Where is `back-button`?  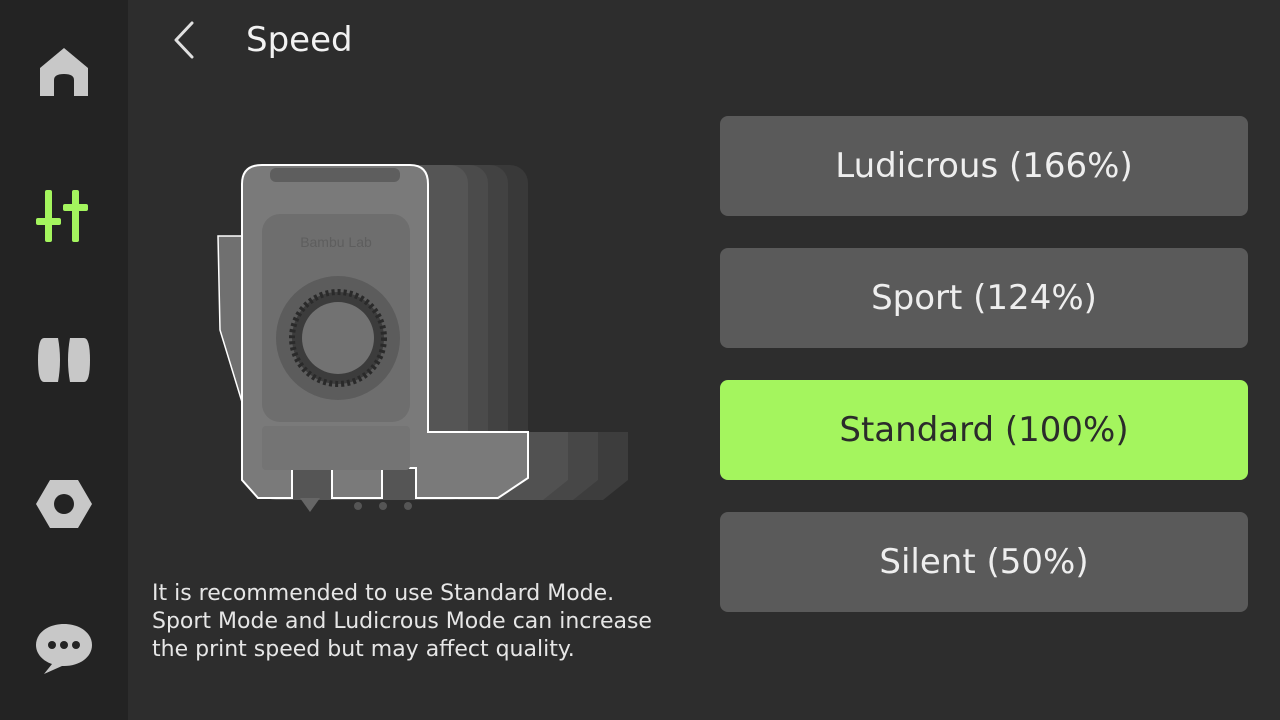 back-button is located at coordinates (184, 40).